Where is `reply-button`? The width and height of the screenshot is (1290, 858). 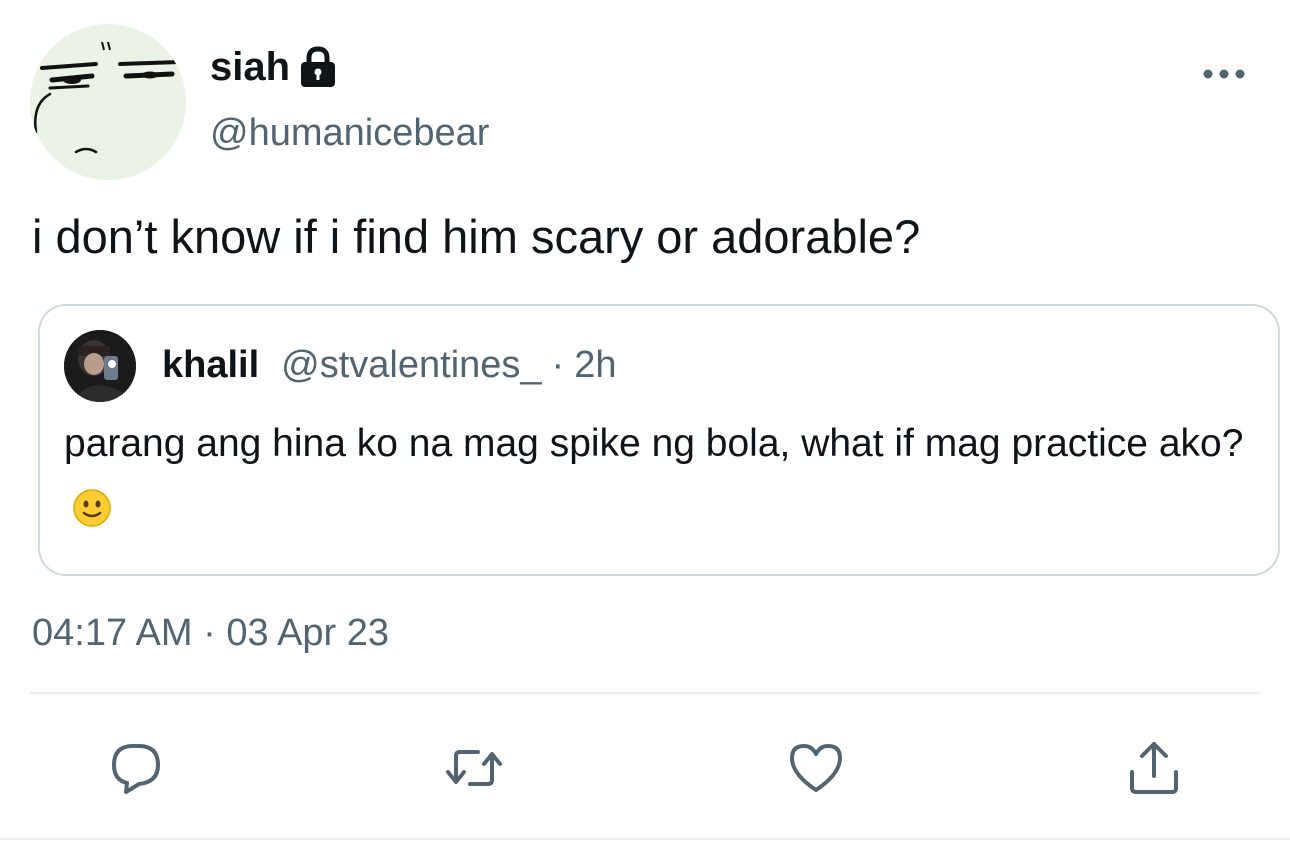 reply-button is located at coordinates (136, 768).